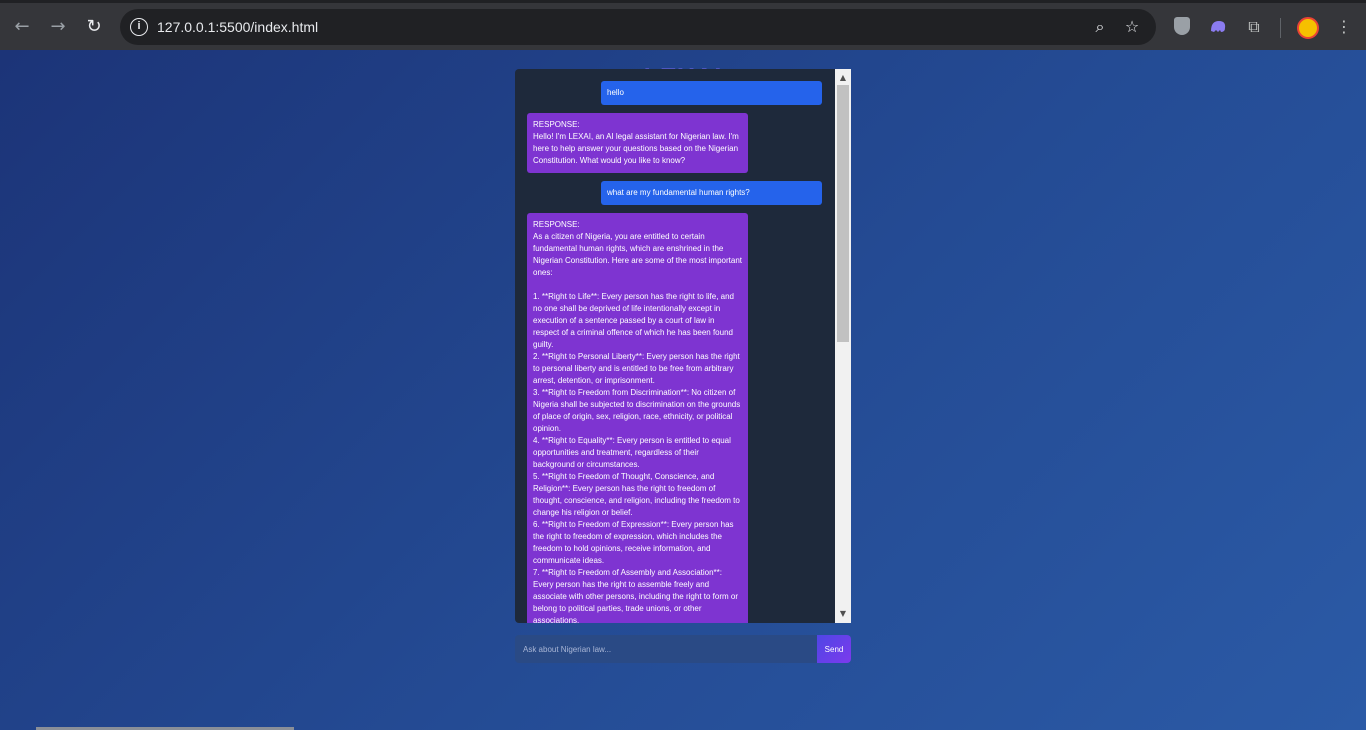 Image resolution: width=1366 pixels, height=730 pixels. What do you see at coordinates (1218, 27) in the screenshot?
I see `ghost-extension-icon` at bounding box center [1218, 27].